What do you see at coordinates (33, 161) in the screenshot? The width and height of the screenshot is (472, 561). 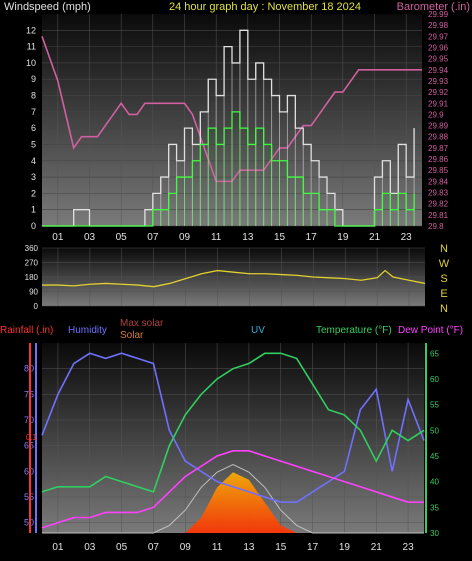 I see `wind-tick-label: 4` at bounding box center [33, 161].